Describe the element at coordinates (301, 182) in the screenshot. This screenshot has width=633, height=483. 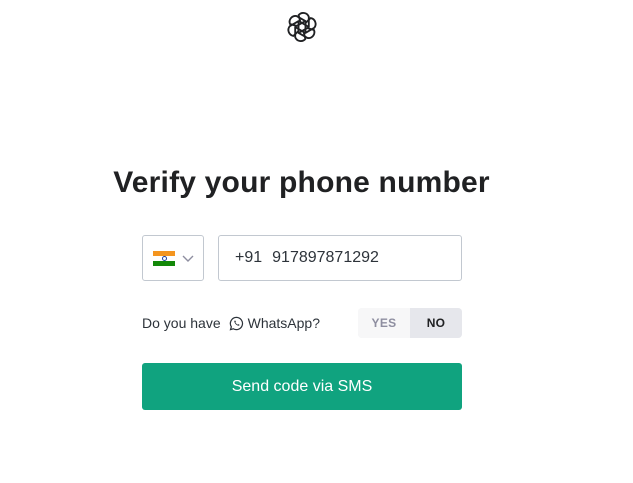
I see `page-title: Verify your phone number` at that location.